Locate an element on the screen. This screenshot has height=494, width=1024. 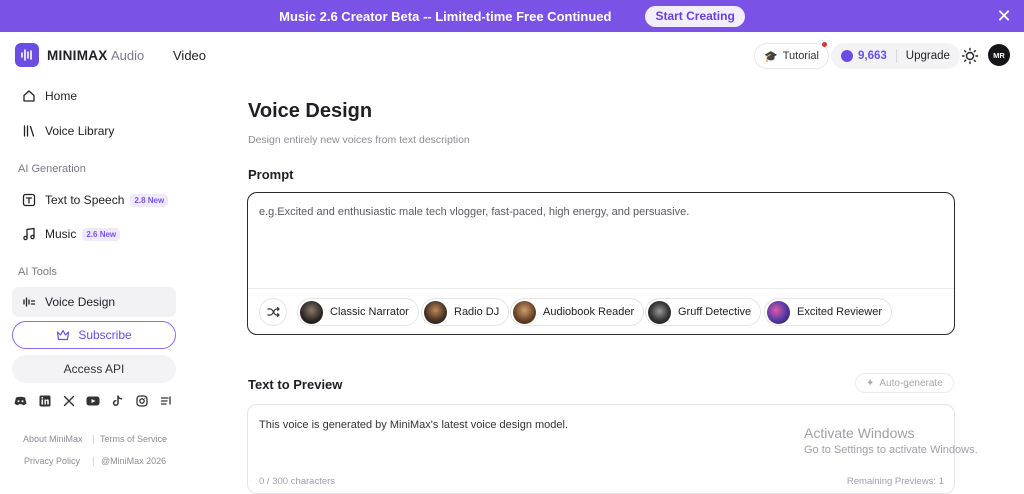
sidebar-item-text-to-speech: Text to Speech 2.8 New is located at coordinates (94, 200).